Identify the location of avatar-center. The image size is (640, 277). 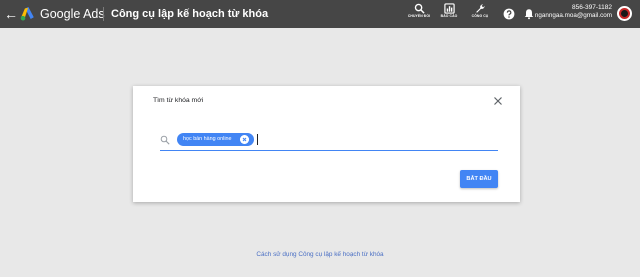
(624, 13).